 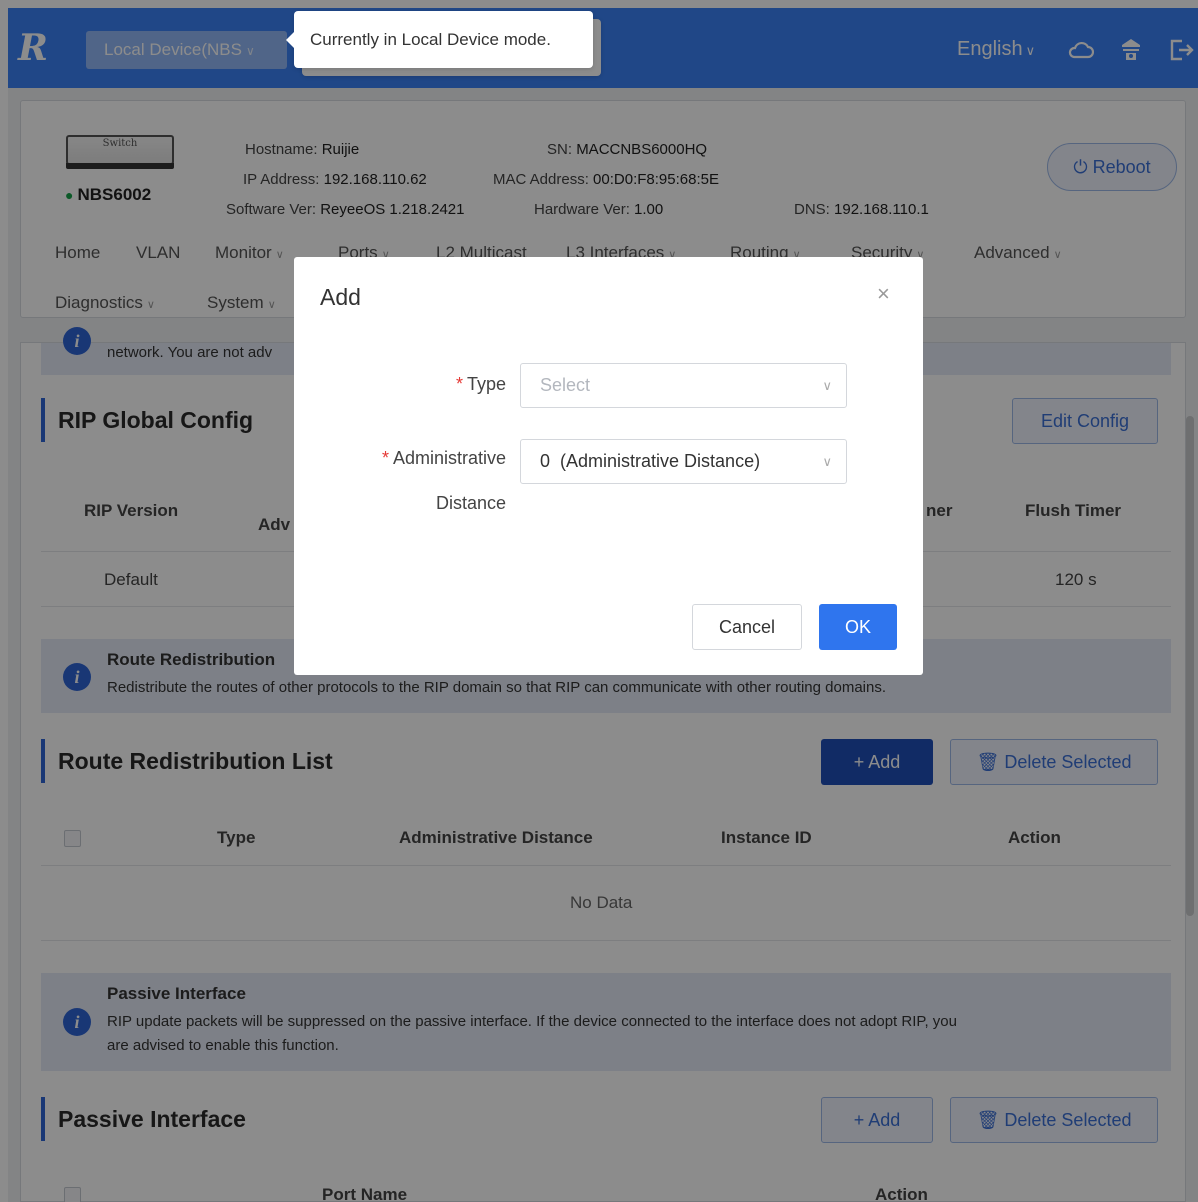 What do you see at coordinates (683, 385) in the screenshot?
I see `type-select: Select ∨` at bounding box center [683, 385].